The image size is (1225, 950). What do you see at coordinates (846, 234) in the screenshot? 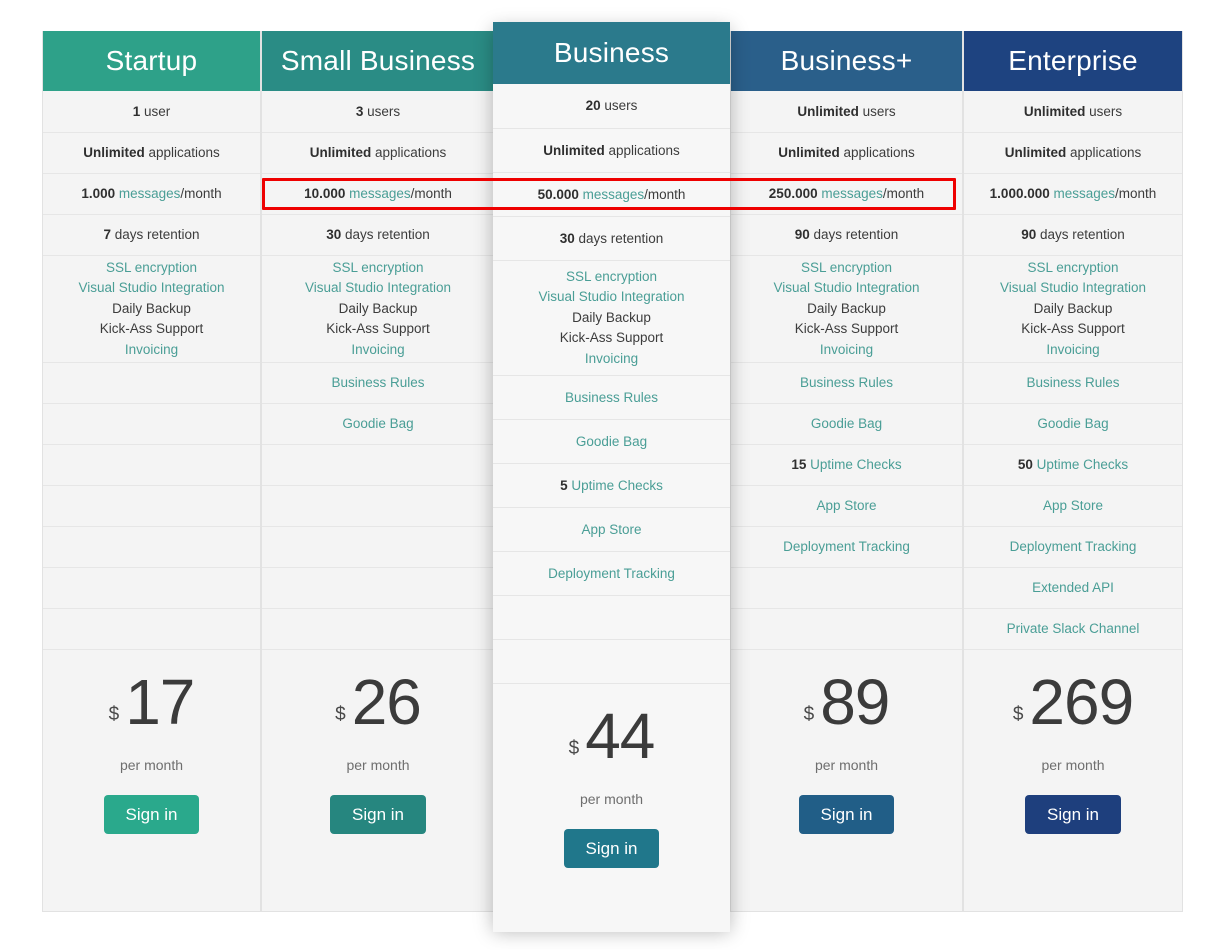
I see `row-retention: 90 days retention` at bounding box center [846, 234].